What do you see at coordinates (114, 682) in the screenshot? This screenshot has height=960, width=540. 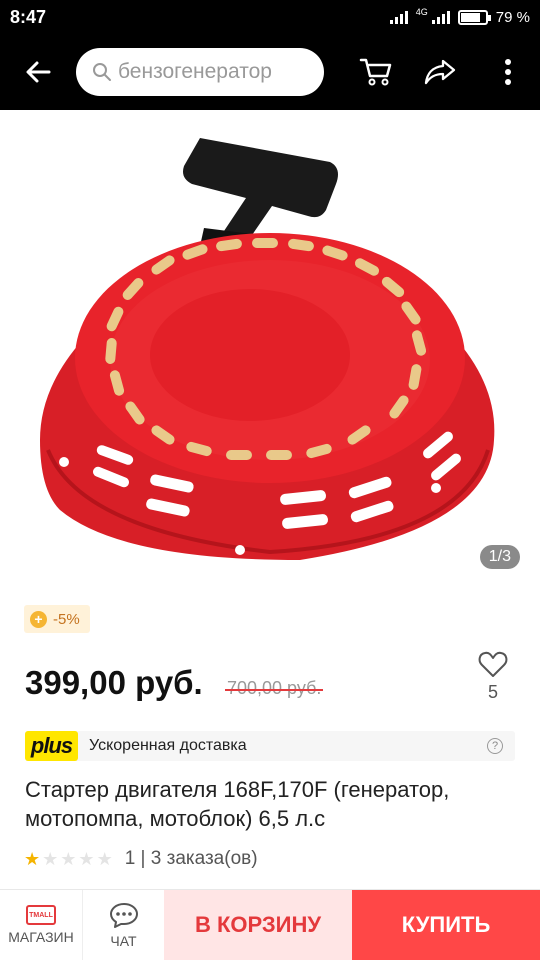 I see `current-price: 399,00 руб.` at bounding box center [114, 682].